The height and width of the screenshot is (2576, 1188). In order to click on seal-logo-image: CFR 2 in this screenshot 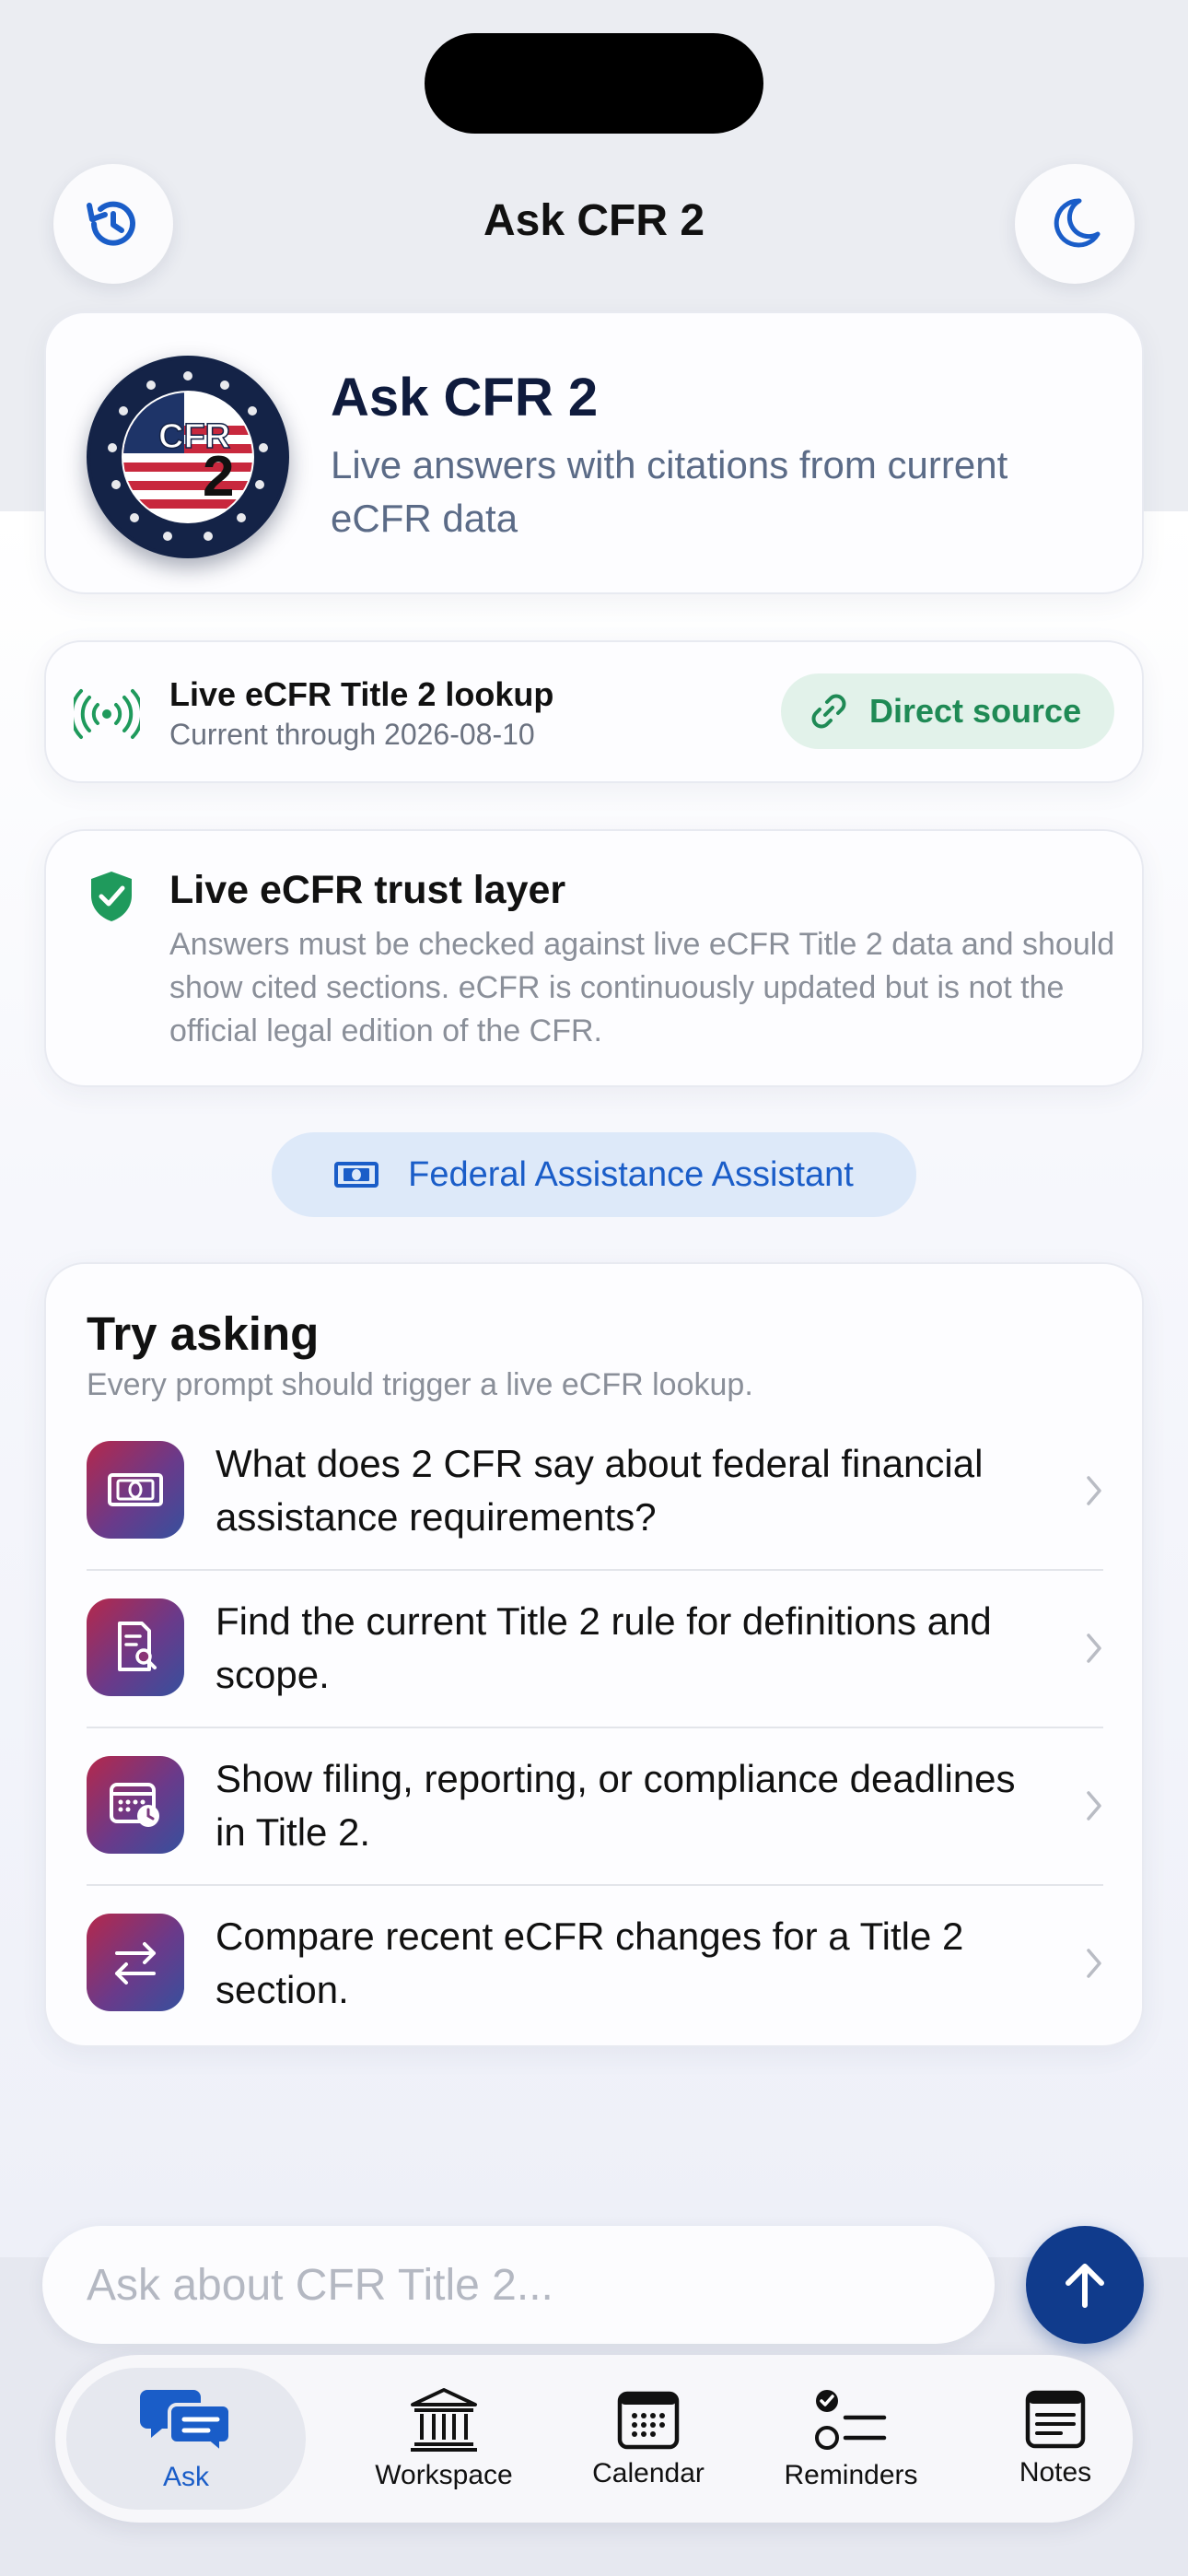, I will do `click(187, 457)`.